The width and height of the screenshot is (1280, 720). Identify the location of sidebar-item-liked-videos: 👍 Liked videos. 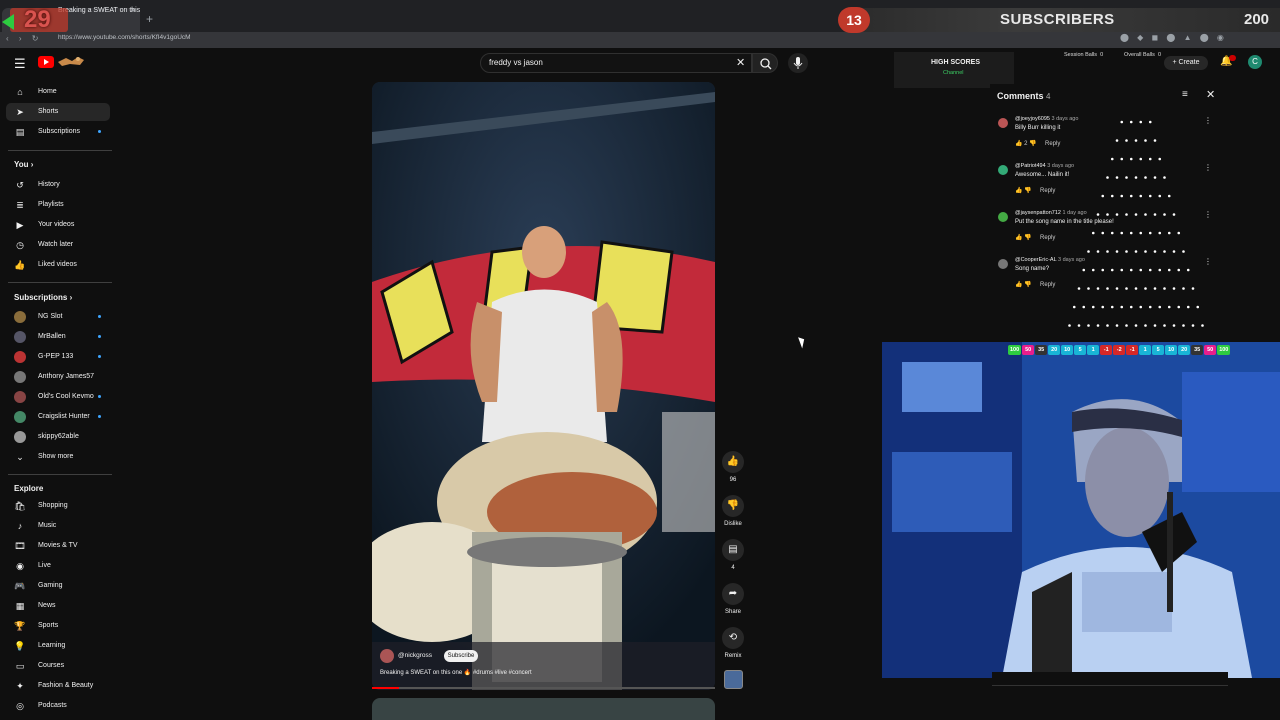
(58, 265).